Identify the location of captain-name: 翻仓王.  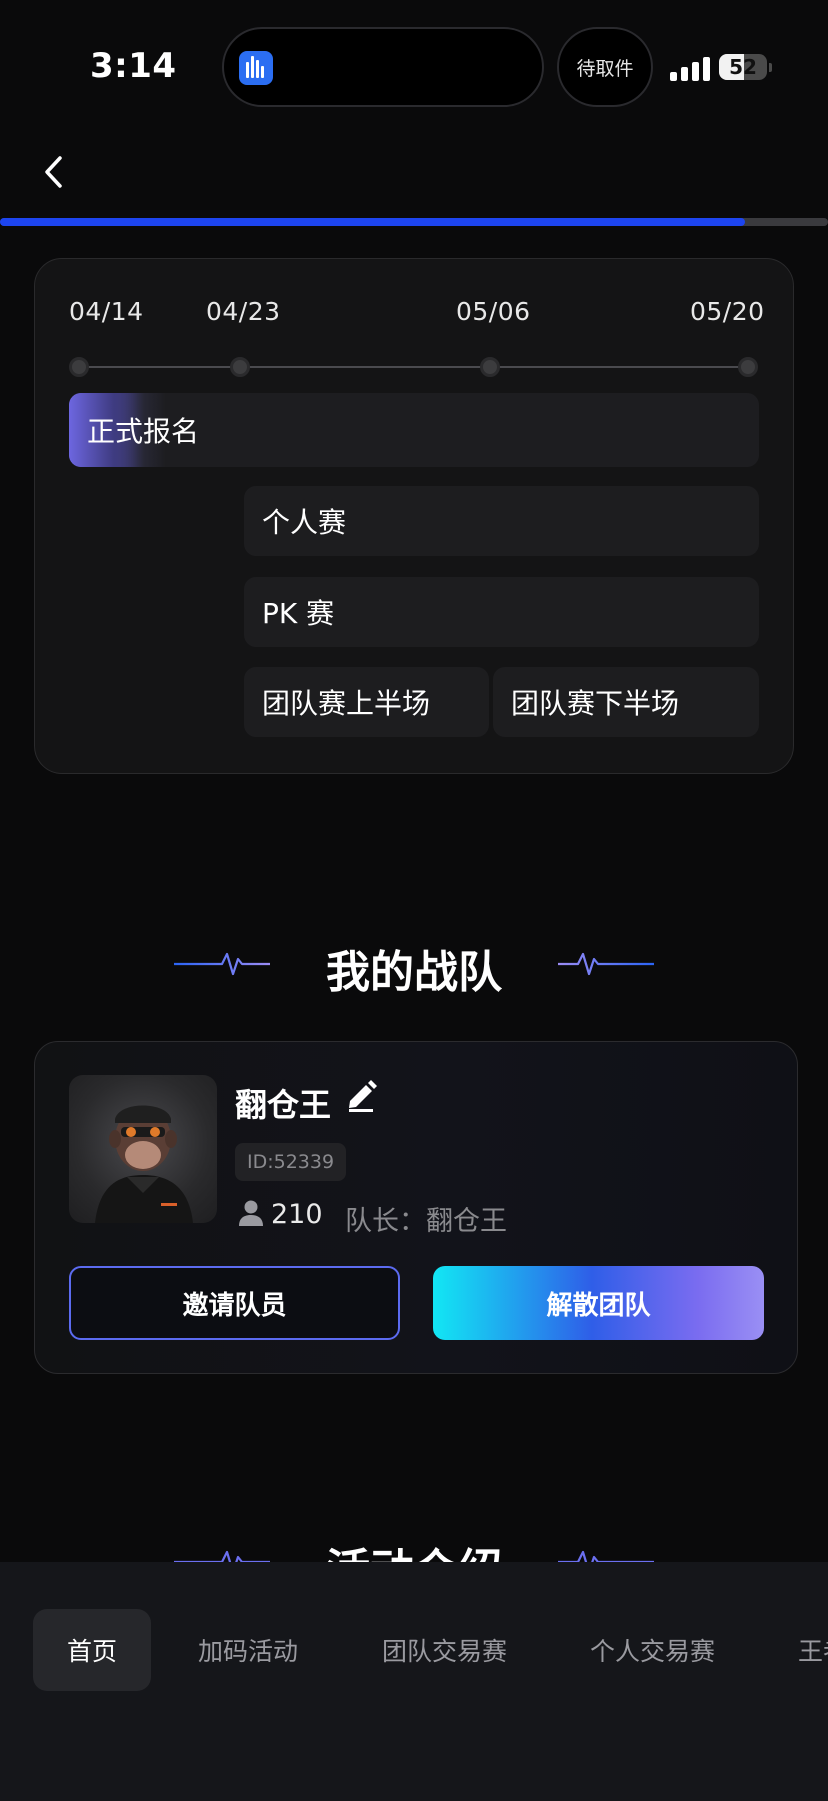
(466, 1221).